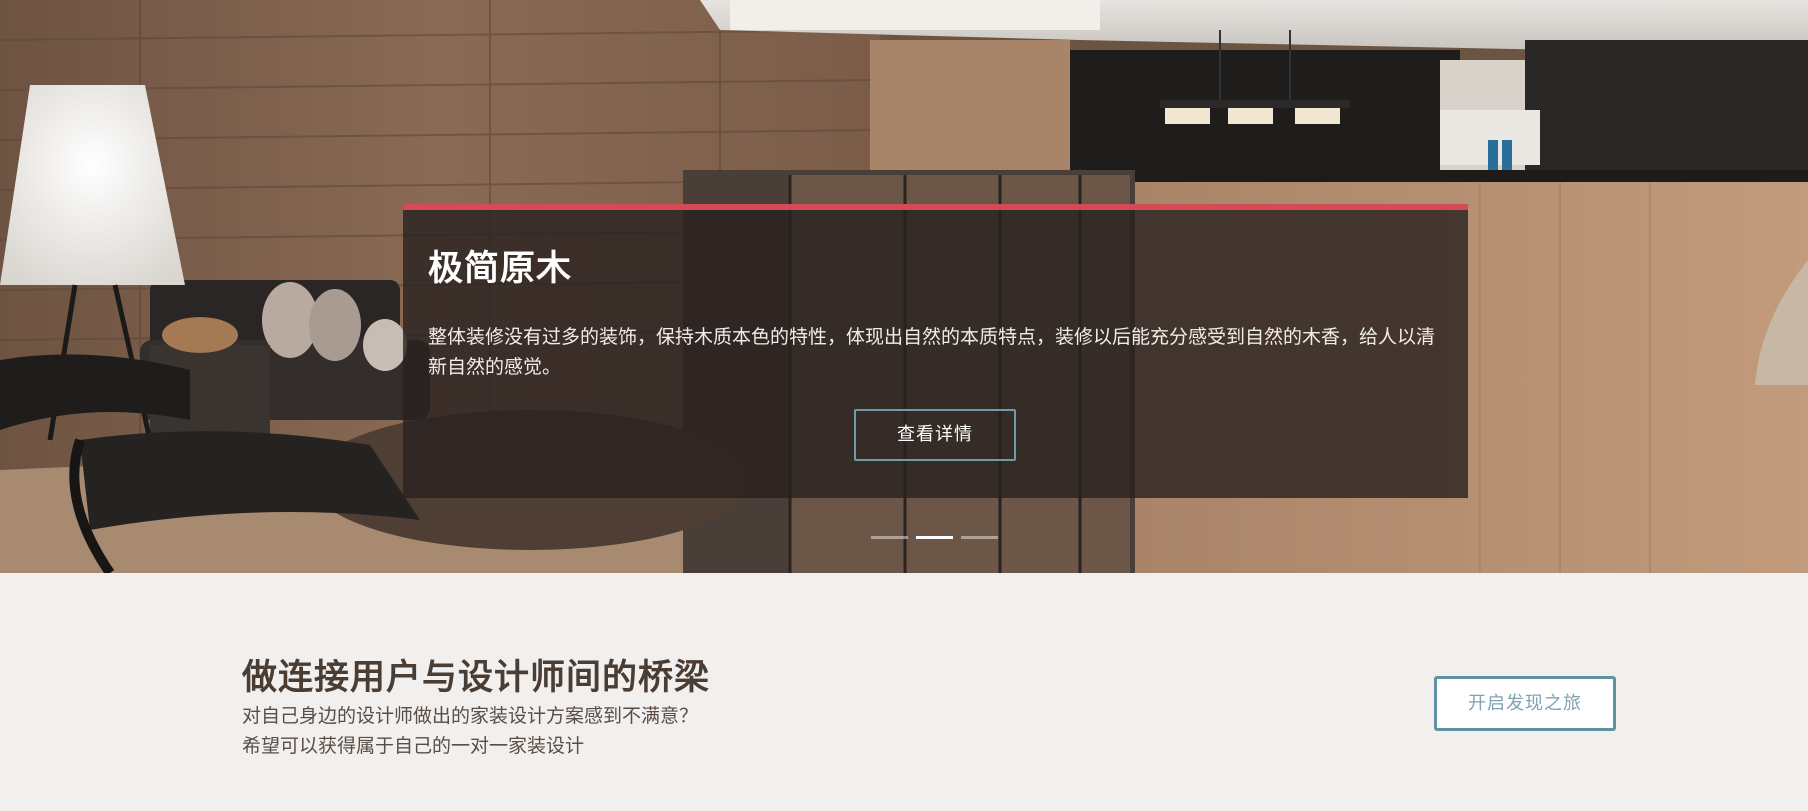 This screenshot has width=1808, height=811. I want to click on slide-title: 极简原木, so click(500, 268).